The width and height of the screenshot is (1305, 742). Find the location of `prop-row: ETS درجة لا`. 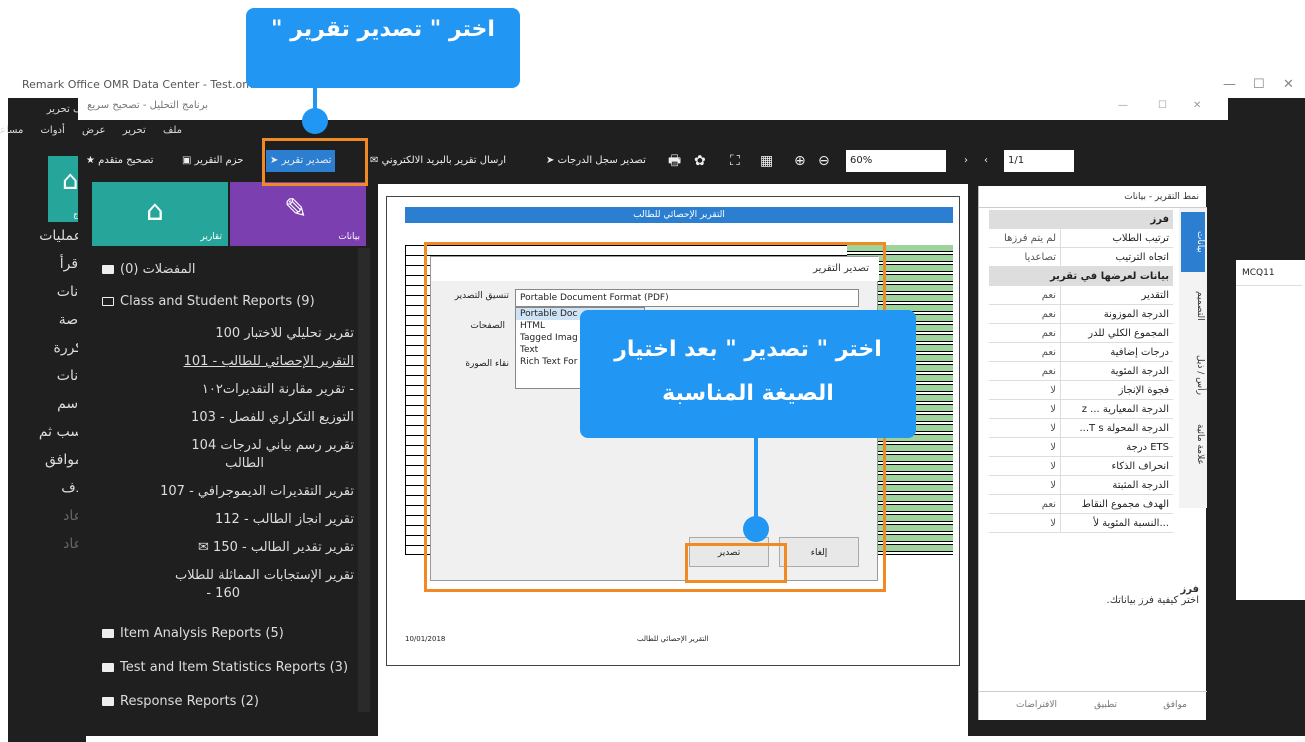

prop-row: ETS درجة لا is located at coordinates (1081, 447).